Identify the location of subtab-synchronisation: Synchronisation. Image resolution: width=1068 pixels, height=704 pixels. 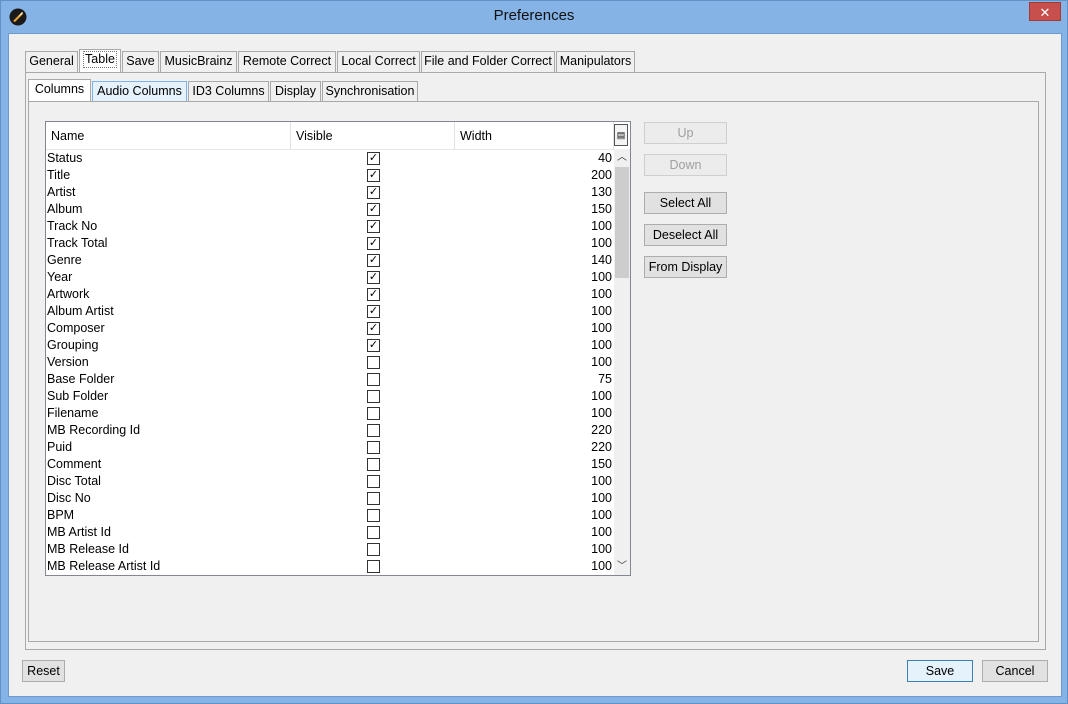
(370, 91).